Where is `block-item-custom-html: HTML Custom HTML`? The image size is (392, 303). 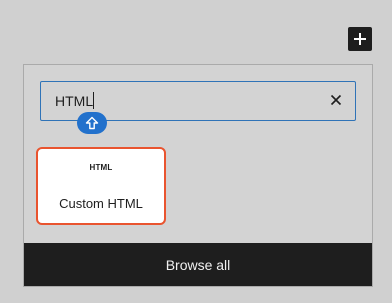
block-item-custom-html: HTML Custom HTML is located at coordinates (101, 186).